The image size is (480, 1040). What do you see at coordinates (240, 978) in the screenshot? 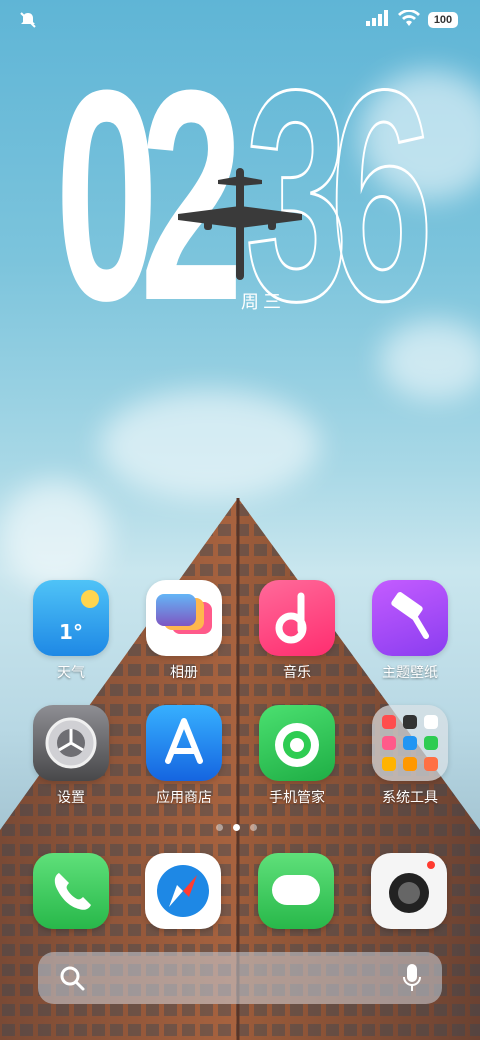
I see `search-bar` at bounding box center [240, 978].